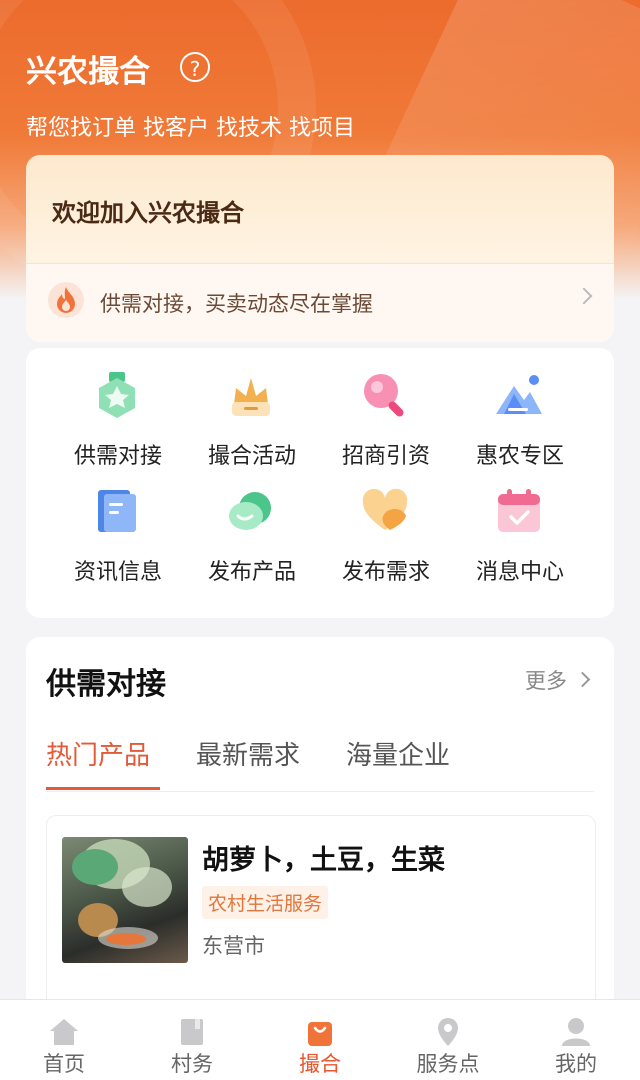 The width and height of the screenshot is (640, 1080). Describe the element at coordinates (195, 67) in the screenshot. I see `question-circle-icon: ?` at that location.